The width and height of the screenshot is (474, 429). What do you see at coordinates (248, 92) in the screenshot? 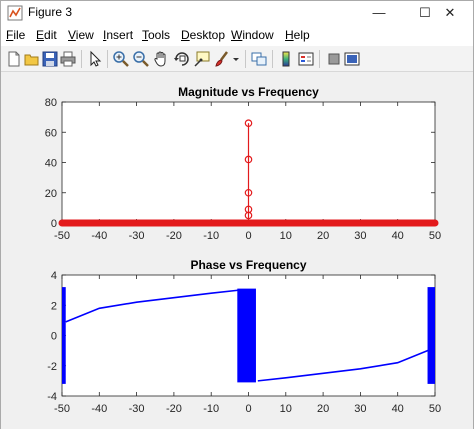
I see `chart-title: Magnitude vs Frequency` at bounding box center [248, 92].